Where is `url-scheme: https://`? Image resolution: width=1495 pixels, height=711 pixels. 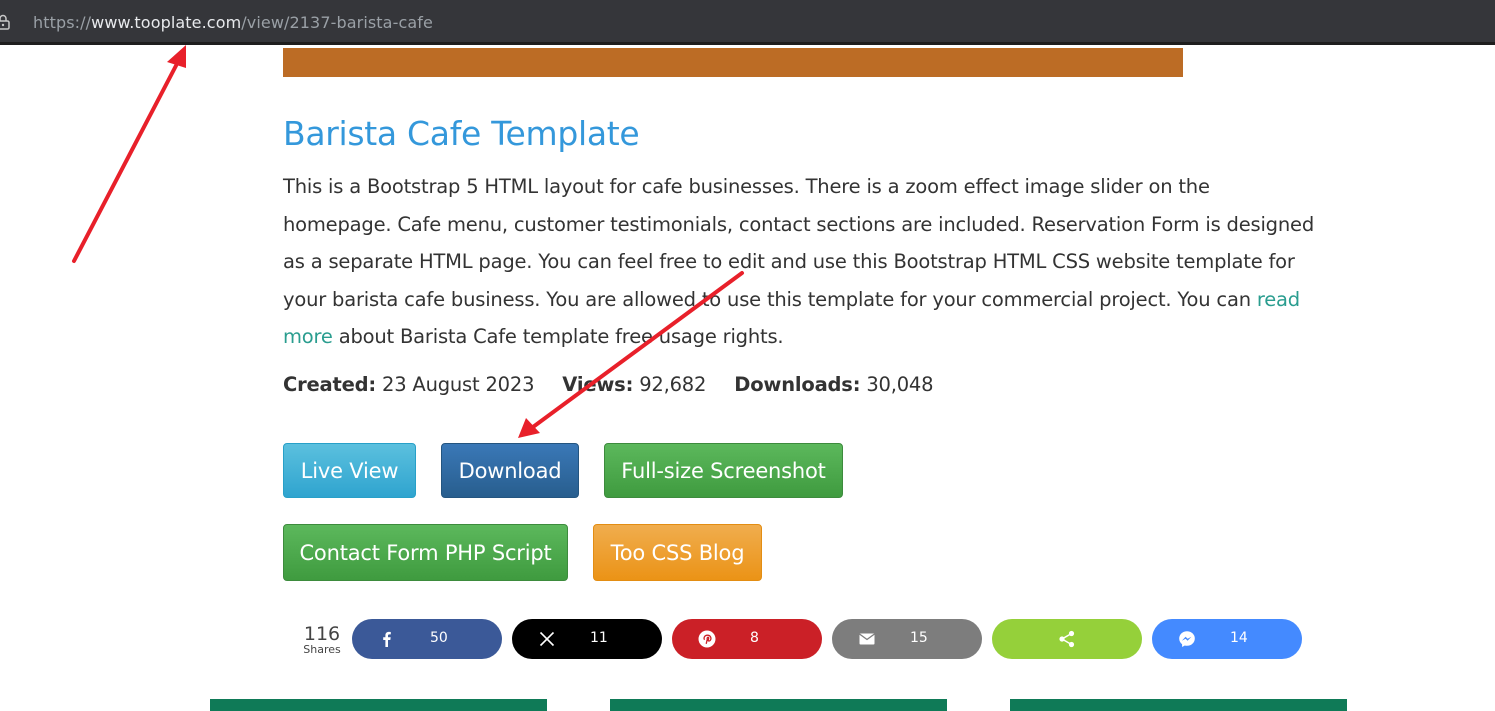
url-scheme: https:// is located at coordinates (62, 22).